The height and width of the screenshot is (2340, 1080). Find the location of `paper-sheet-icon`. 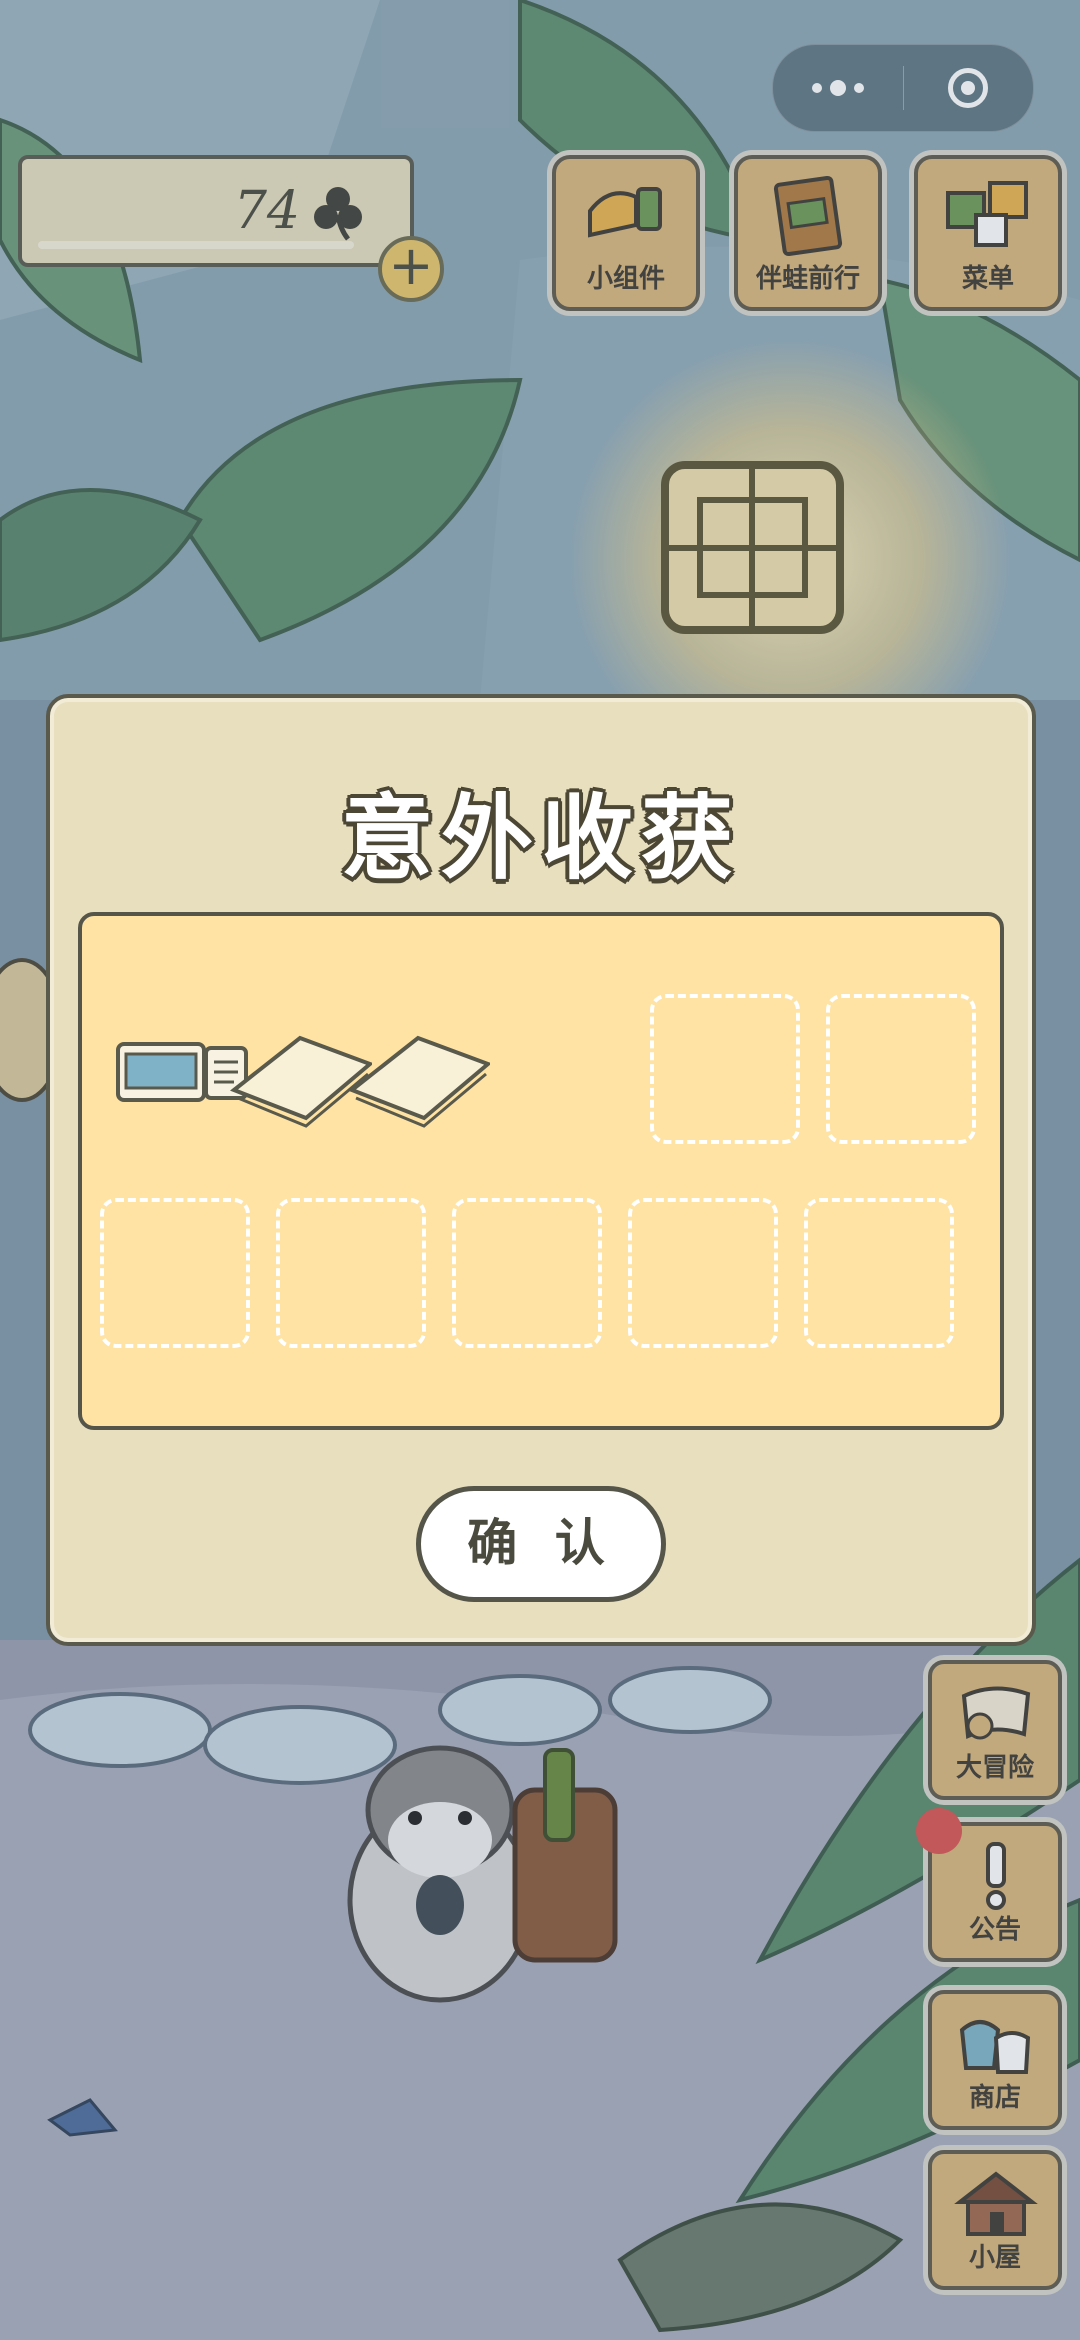

paper-sheet-icon is located at coordinates (420, 1081).